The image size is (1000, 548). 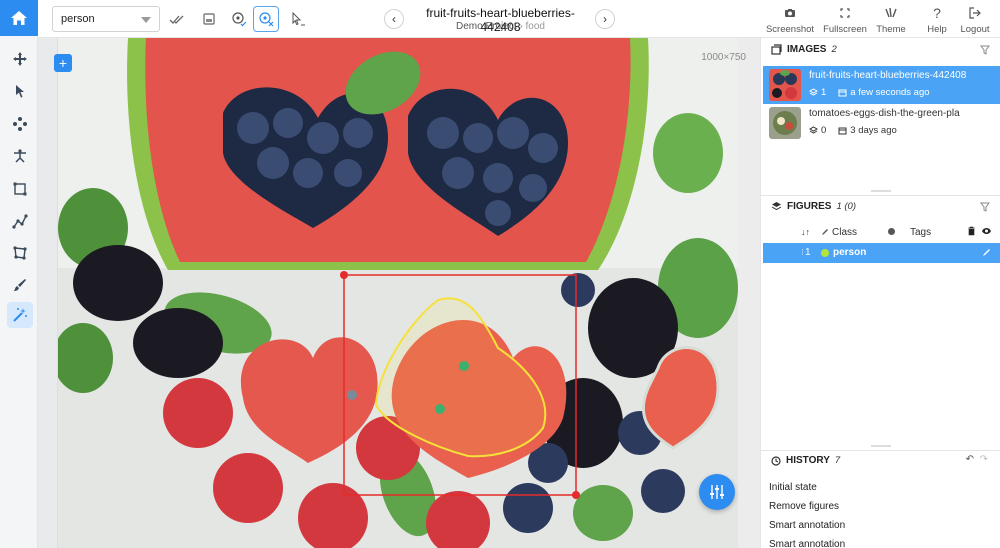 I want to click on class-color-dot, so click(x=825, y=253).